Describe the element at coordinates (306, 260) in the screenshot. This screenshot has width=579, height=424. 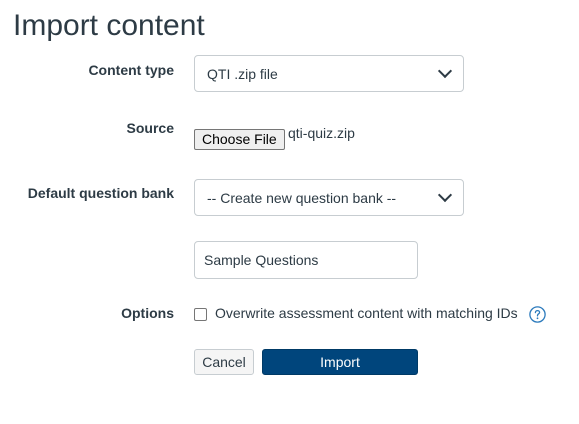
I see `new-question-bank-name-input` at that location.